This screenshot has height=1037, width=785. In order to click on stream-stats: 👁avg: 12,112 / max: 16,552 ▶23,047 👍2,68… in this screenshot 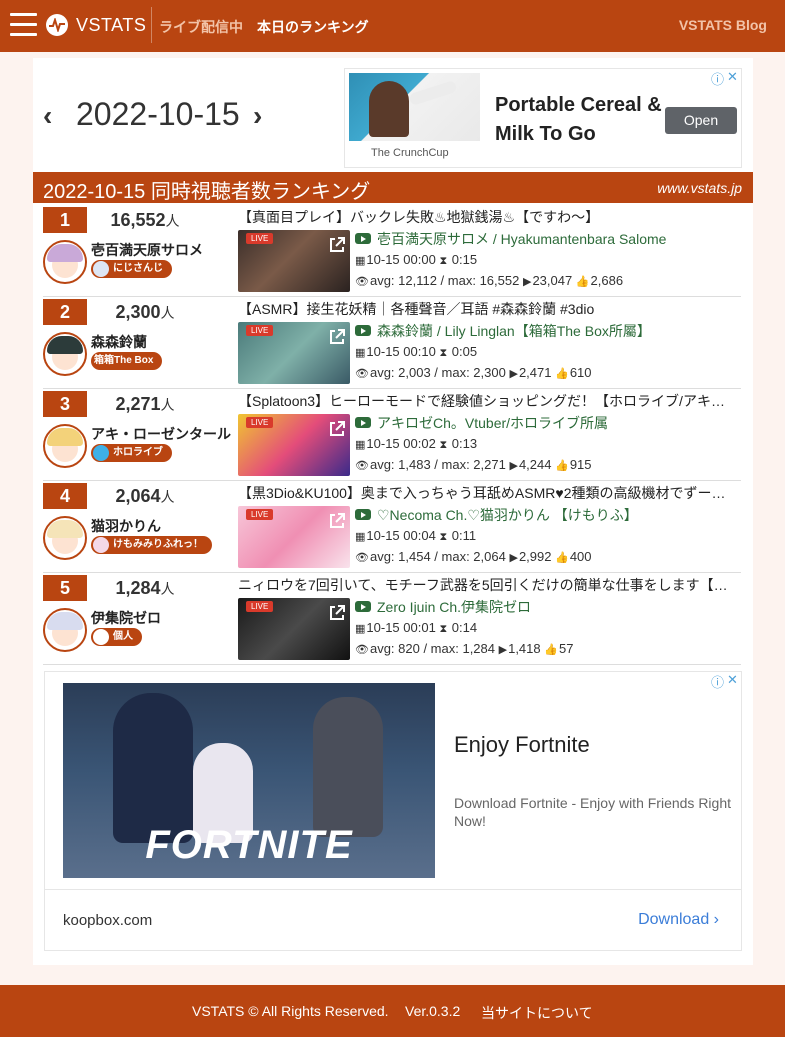, I will do `click(489, 280)`.